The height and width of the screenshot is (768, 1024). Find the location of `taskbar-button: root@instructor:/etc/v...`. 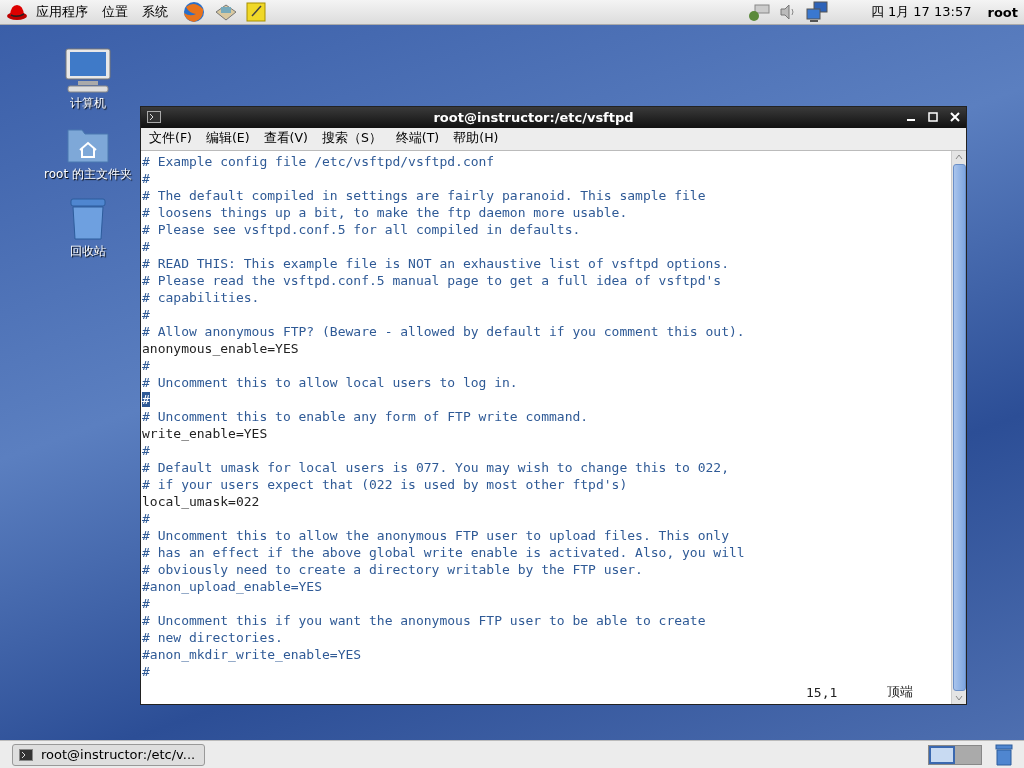

taskbar-button: root@instructor:/etc/v... is located at coordinates (108, 754).